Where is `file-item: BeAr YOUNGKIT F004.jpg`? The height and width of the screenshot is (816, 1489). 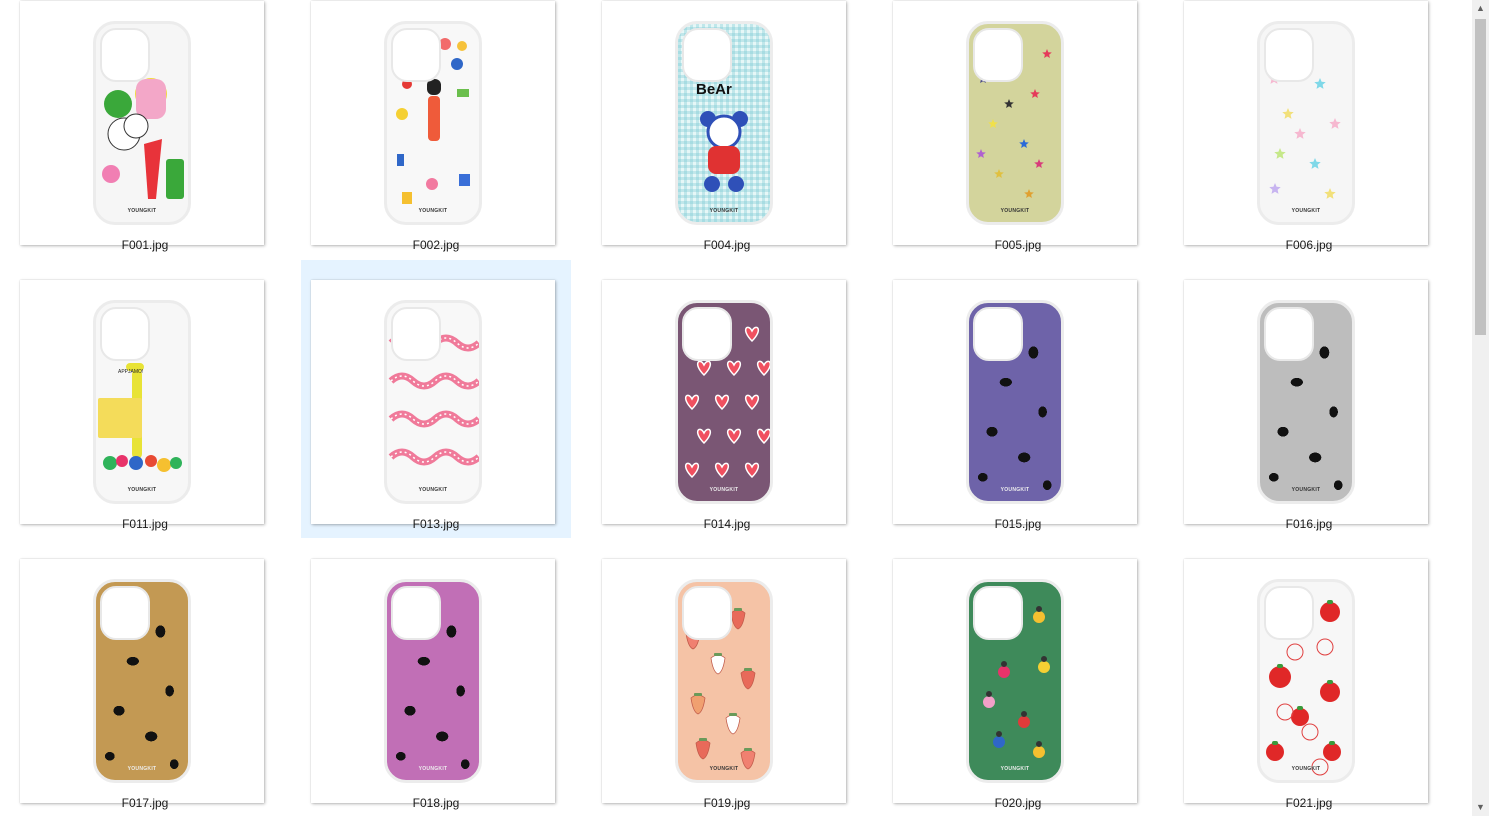
file-item: BeAr YOUNGKIT F004.jpg is located at coordinates (727, 129).